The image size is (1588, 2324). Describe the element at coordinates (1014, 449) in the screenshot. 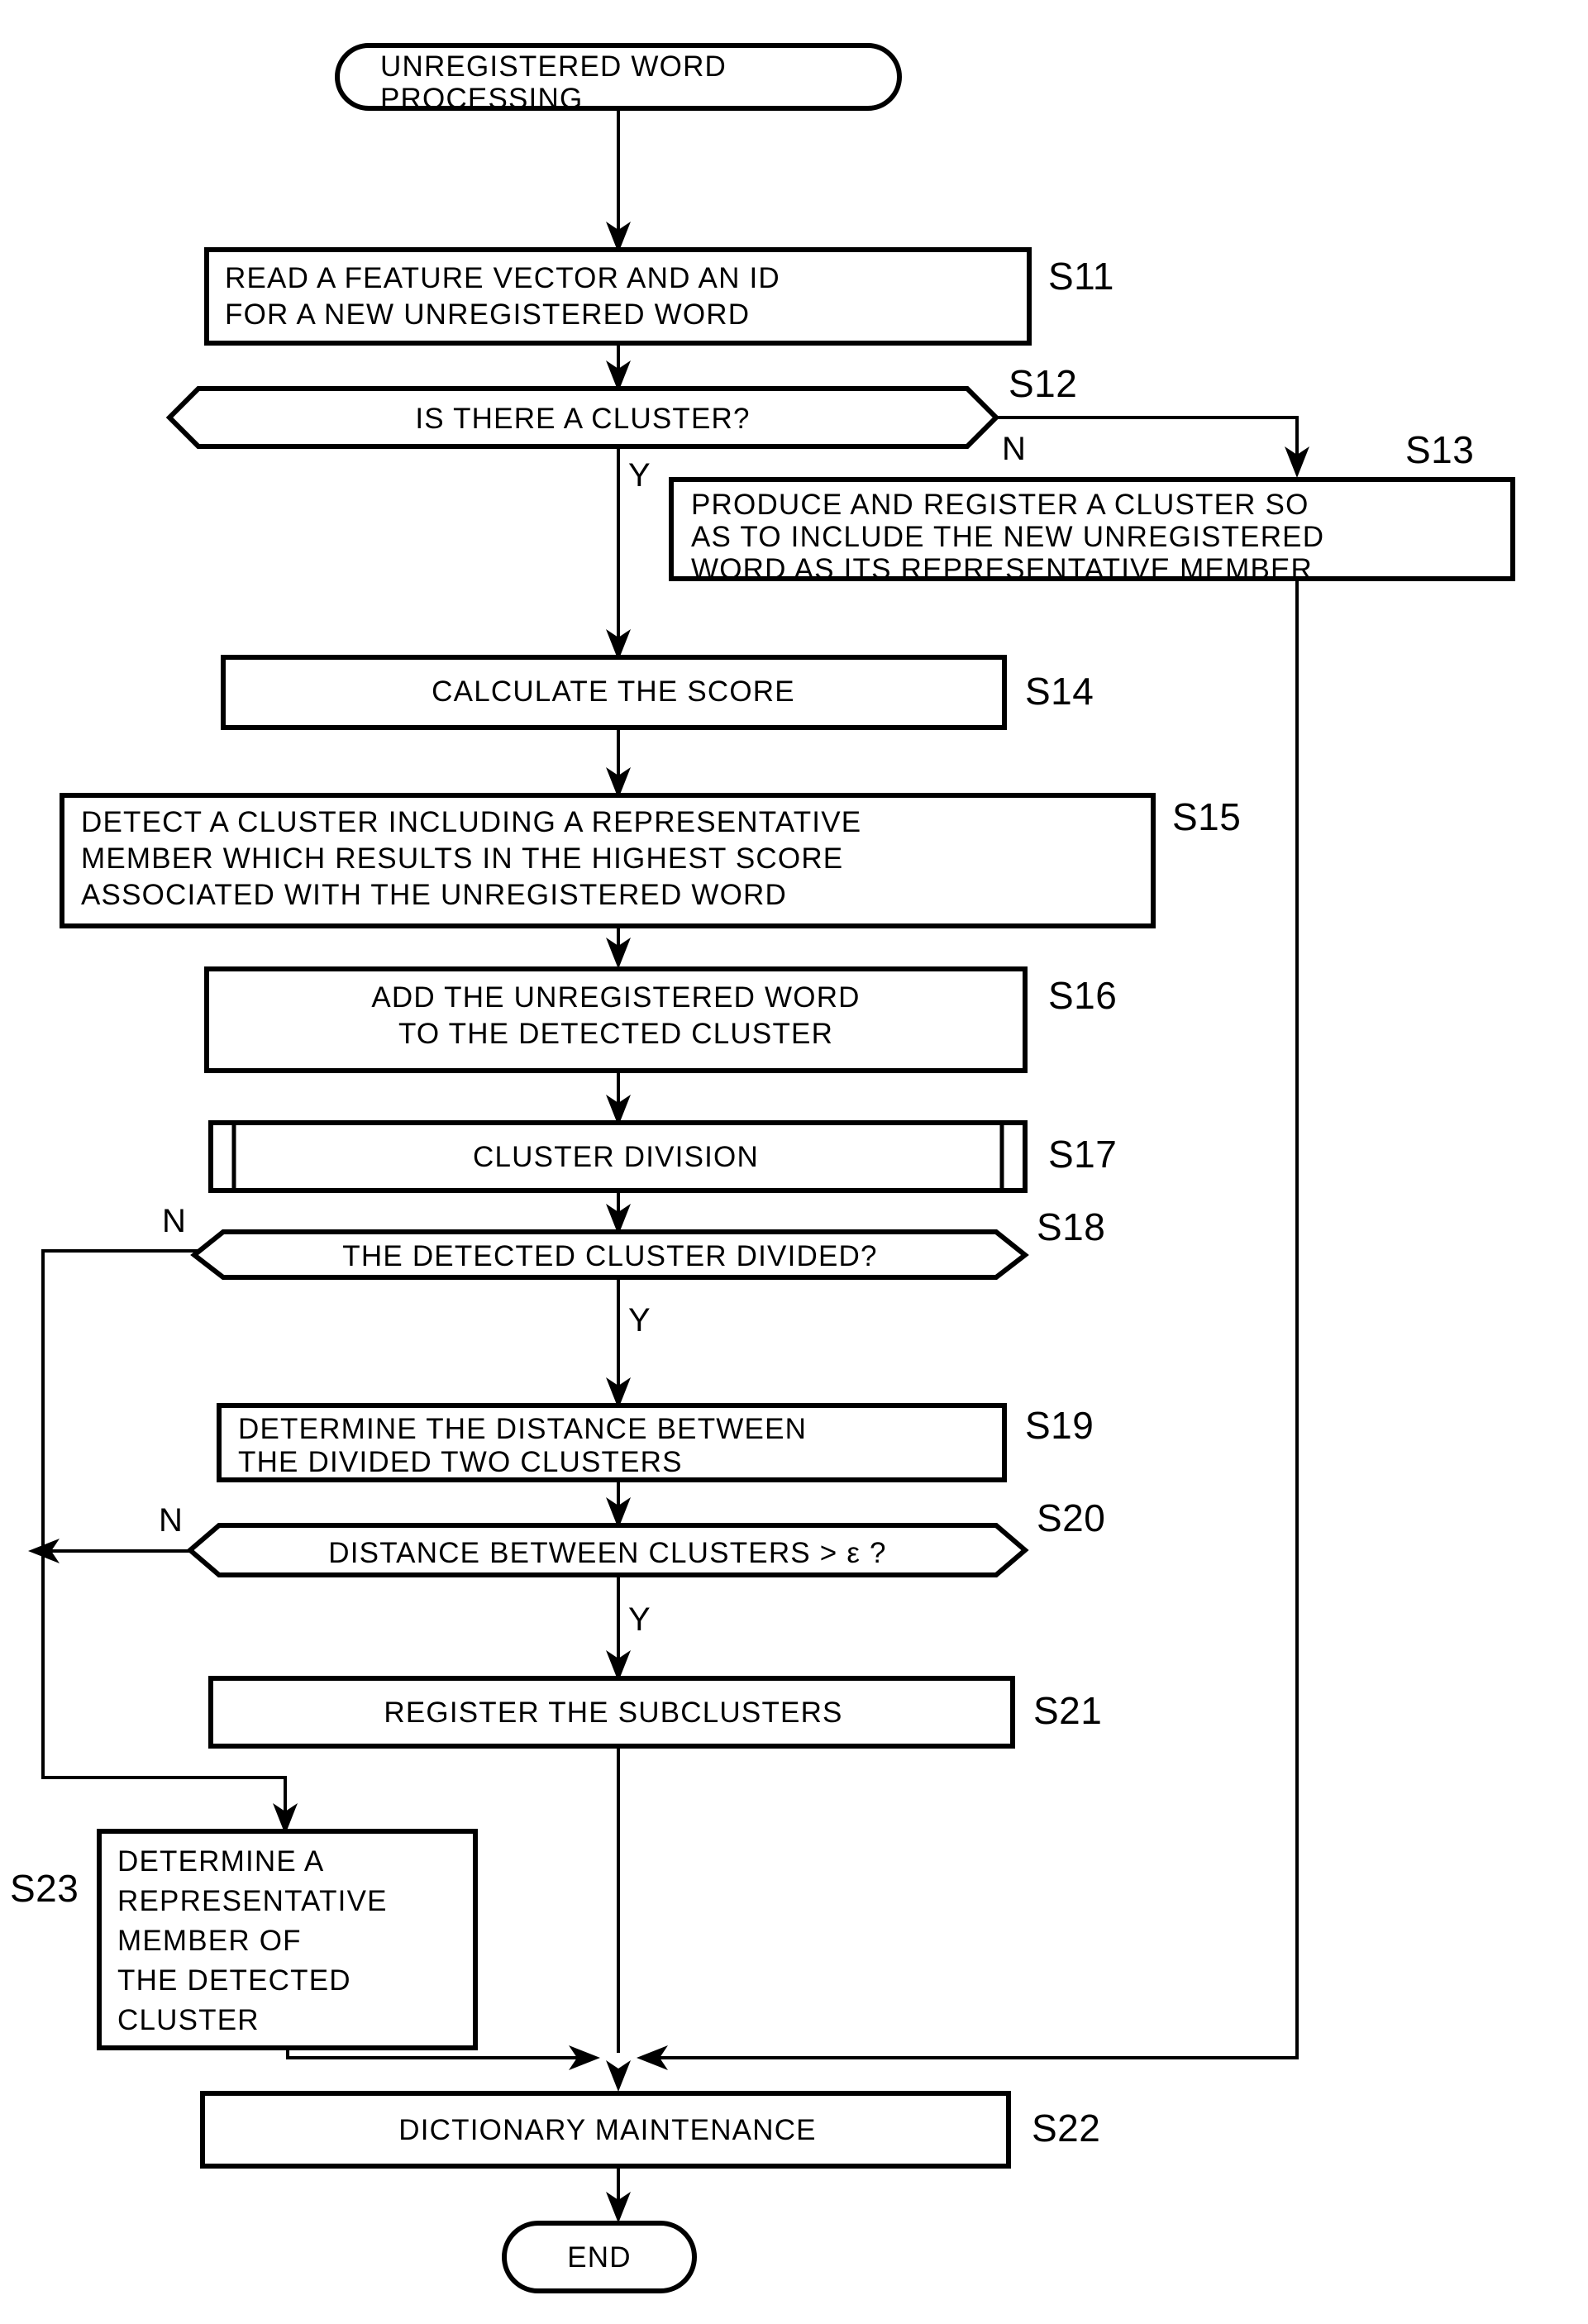

I see `branch-label-s12-no: N` at that location.